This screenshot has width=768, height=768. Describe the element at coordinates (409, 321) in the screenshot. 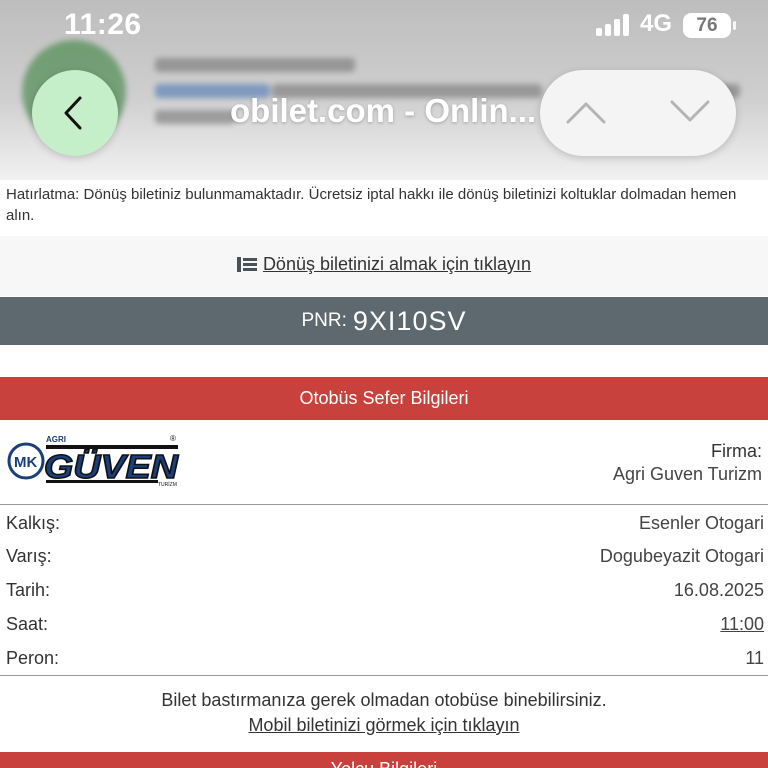

I see `pnr-code: 9XI10SV` at that location.